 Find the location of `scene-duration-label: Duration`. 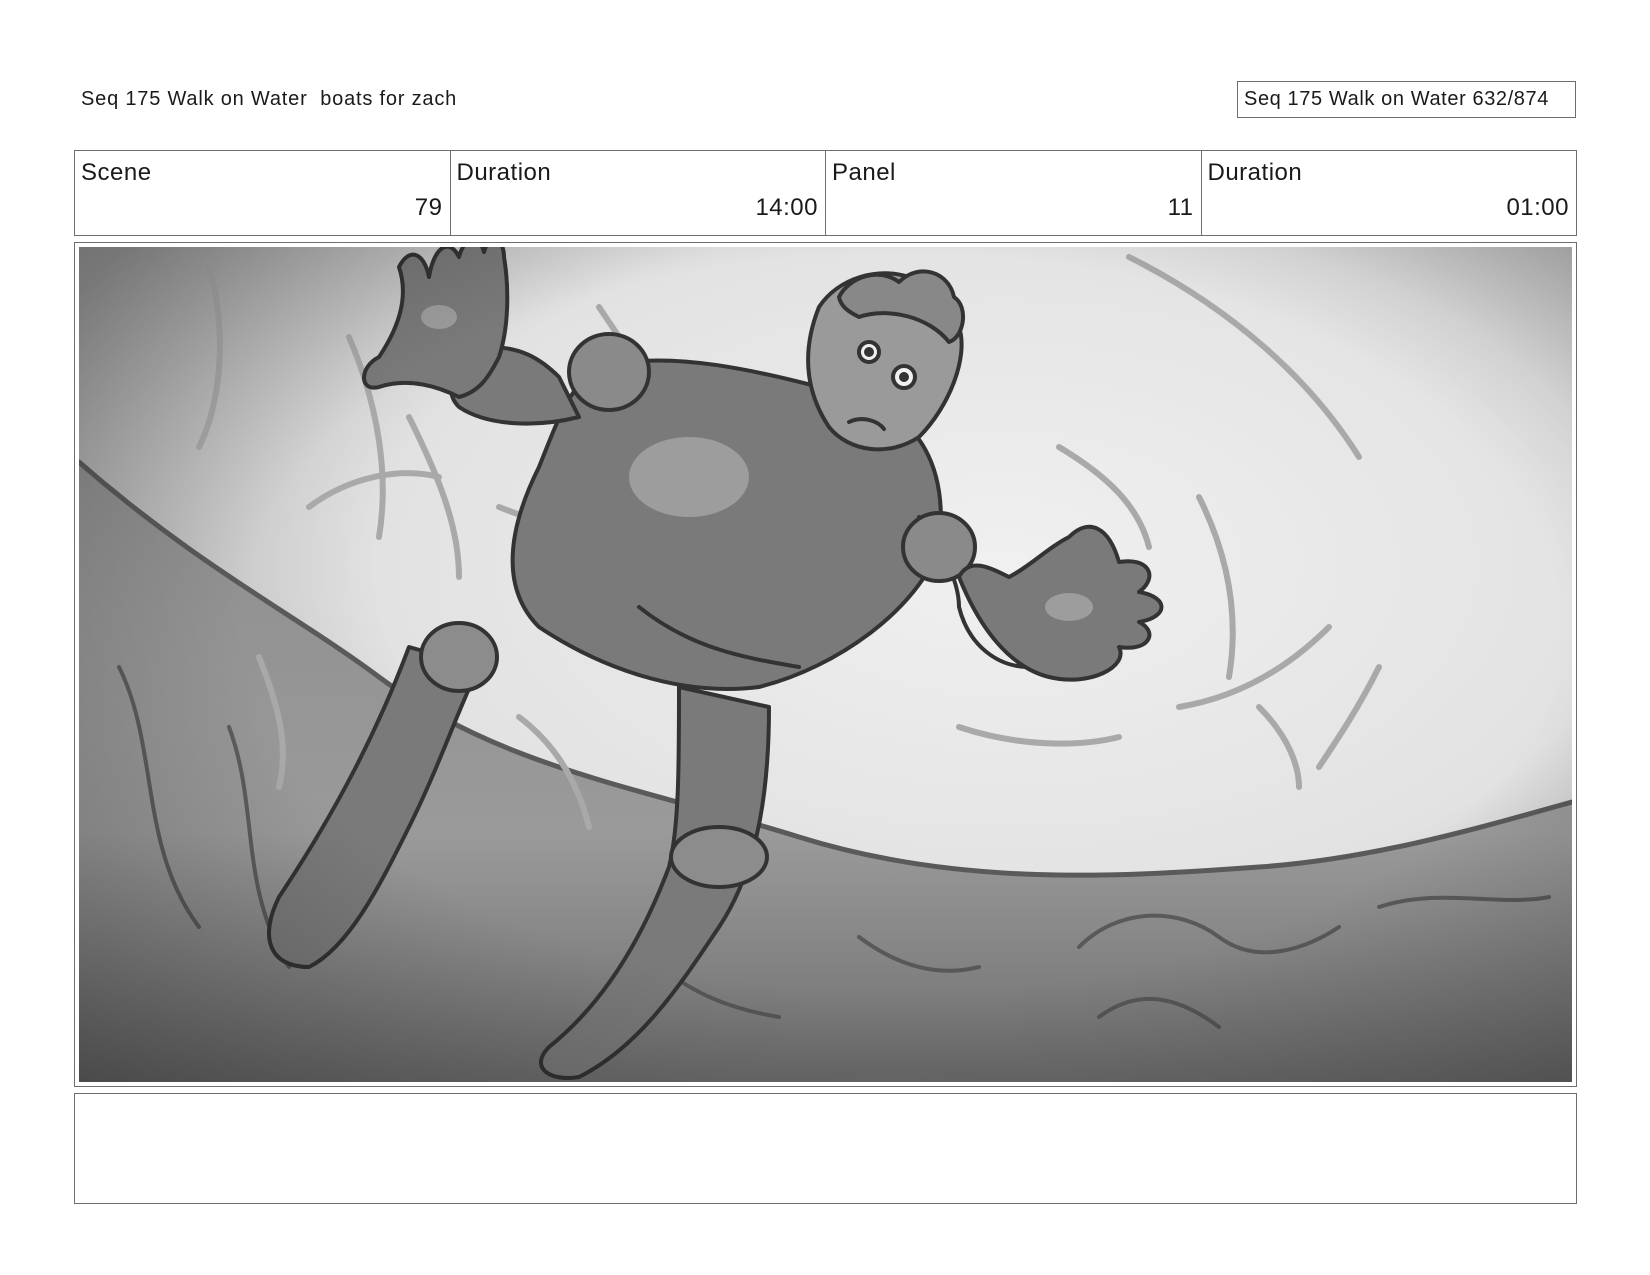

scene-duration-label: Duration is located at coordinates (504, 172).